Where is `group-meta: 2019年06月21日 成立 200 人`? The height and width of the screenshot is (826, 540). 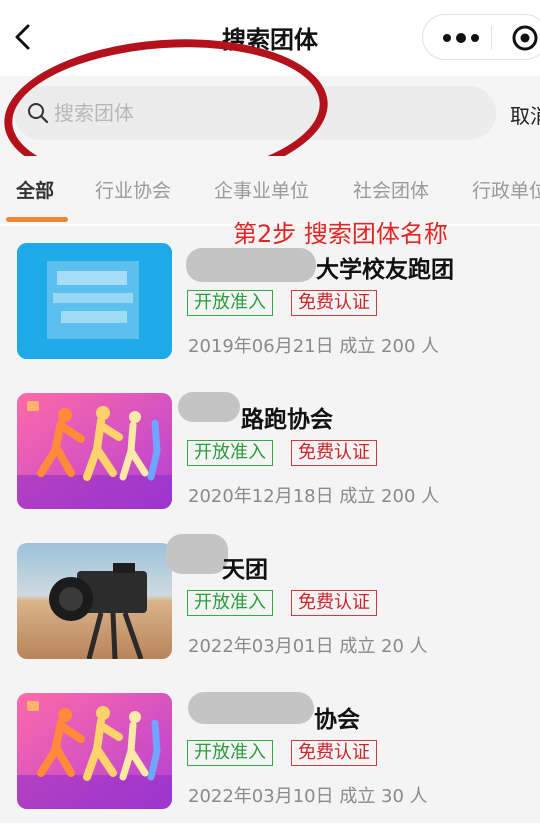
group-meta: 2019年06月21日 成立 200 人 is located at coordinates (314, 346).